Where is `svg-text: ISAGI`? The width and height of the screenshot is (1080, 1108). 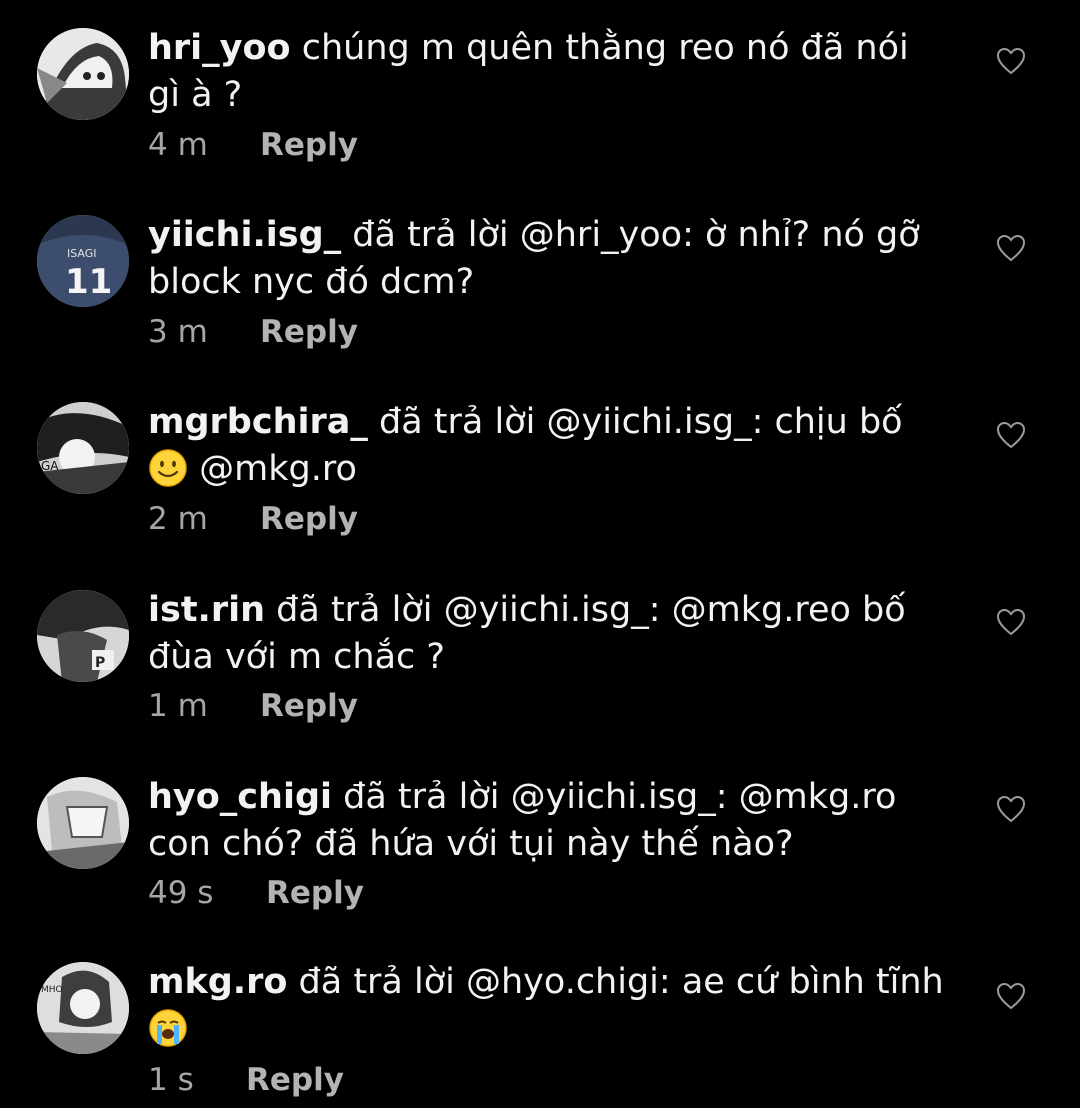 svg-text: ISAGI is located at coordinates (82, 253).